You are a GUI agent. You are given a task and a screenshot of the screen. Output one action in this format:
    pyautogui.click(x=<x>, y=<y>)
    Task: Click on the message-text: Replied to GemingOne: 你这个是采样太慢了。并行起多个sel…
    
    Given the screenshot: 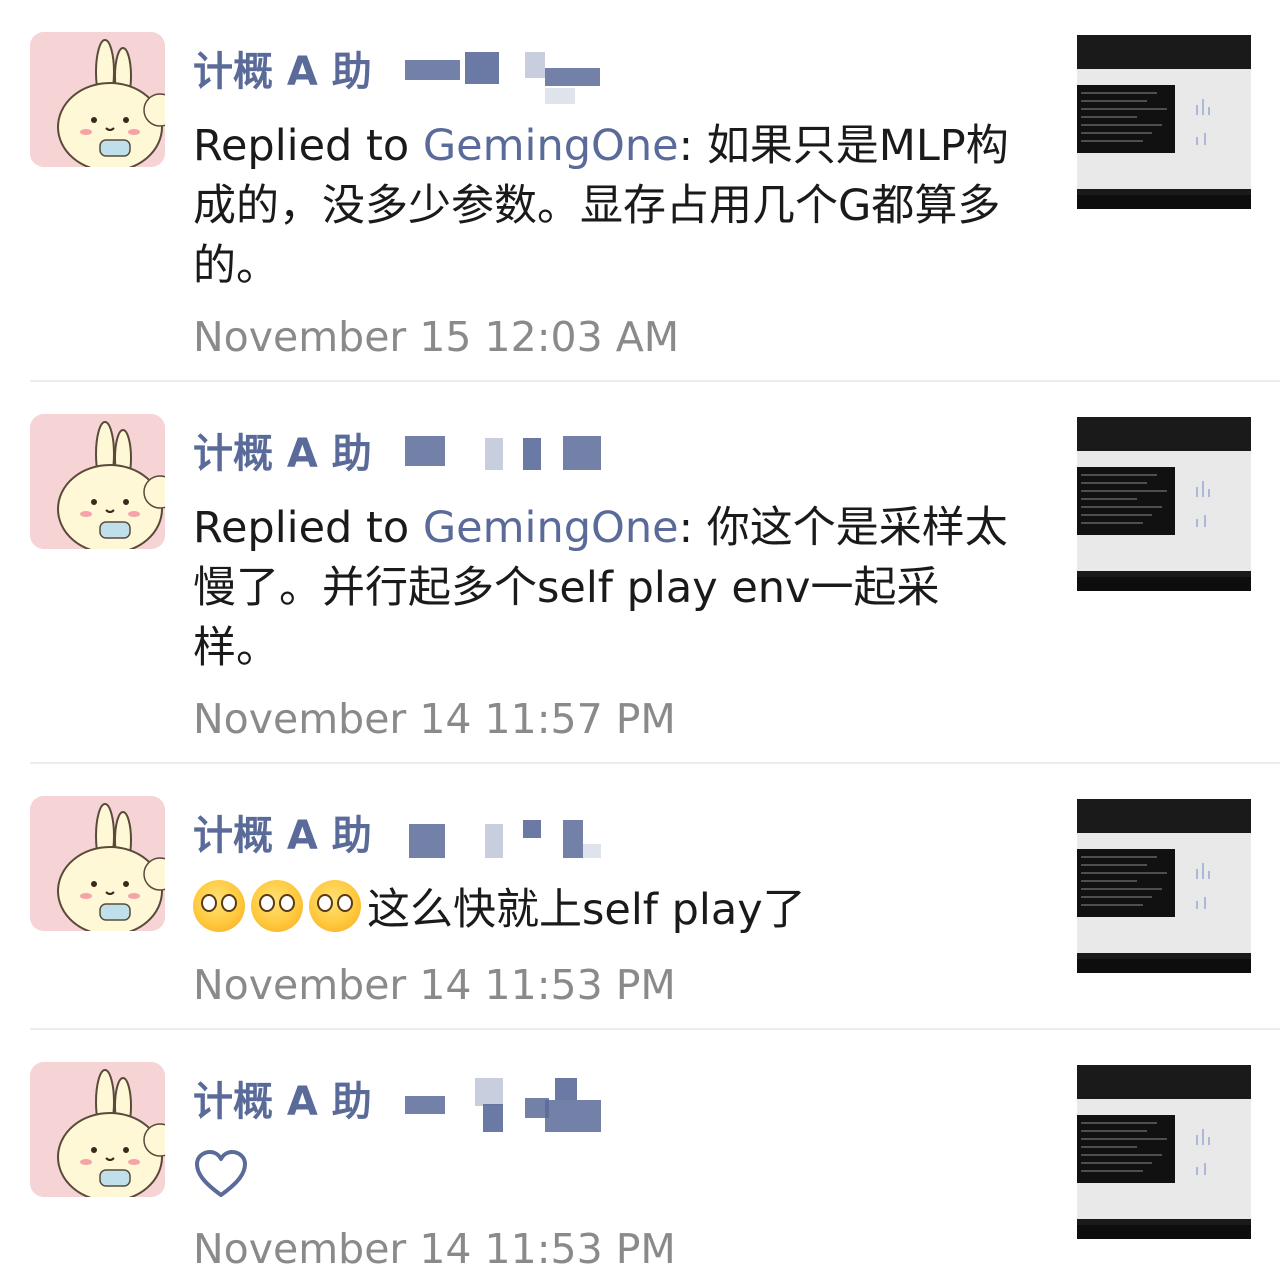 What is the action you would take?
    pyautogui.click(x=608, y=588)
    